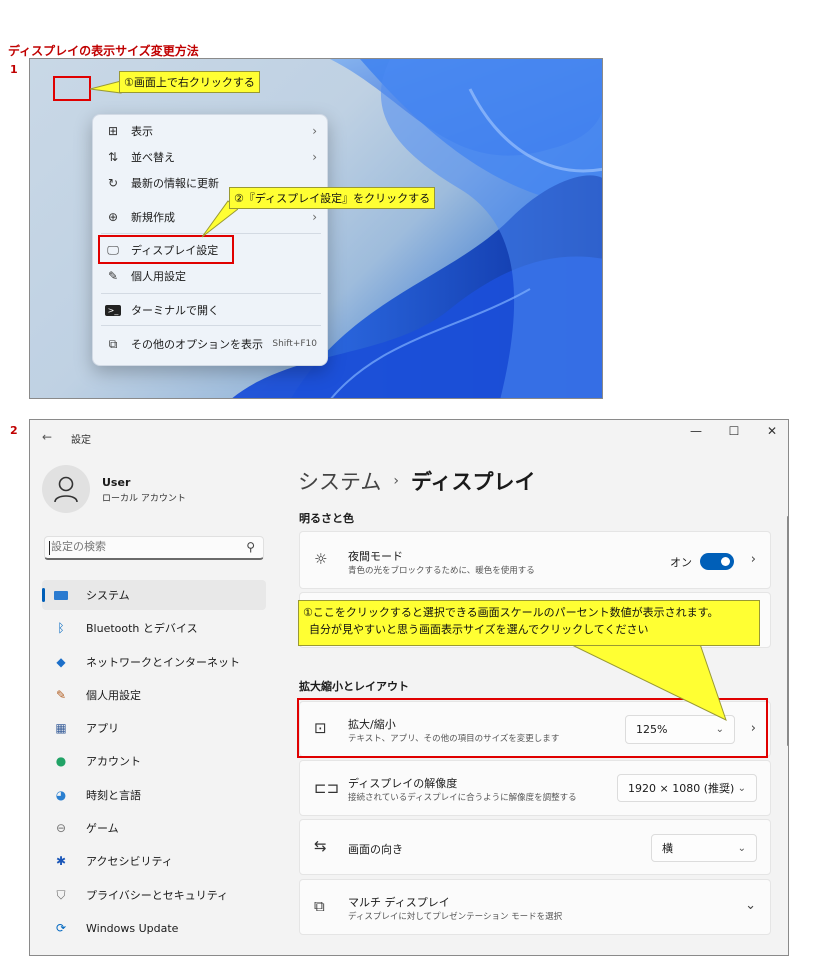 This screenshot has height=968, width=821. What do you see at coordinates (154, 595) in the screenshot?
I see `sidebar-item-system: システム` at bounding box center [154, 595].